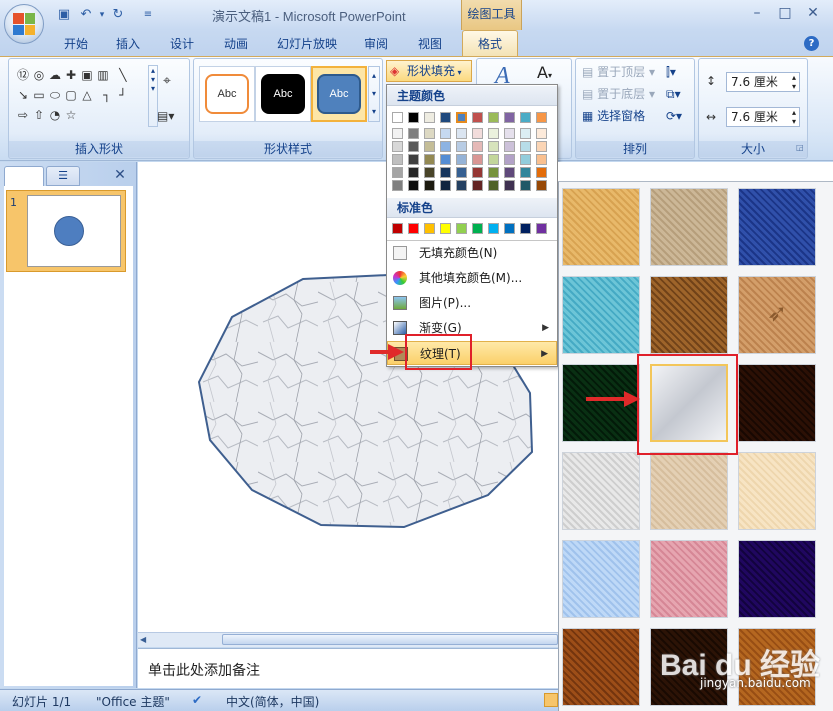  I want to click on menu-no-fill: 无填充颜色(N), so click(472, 253).